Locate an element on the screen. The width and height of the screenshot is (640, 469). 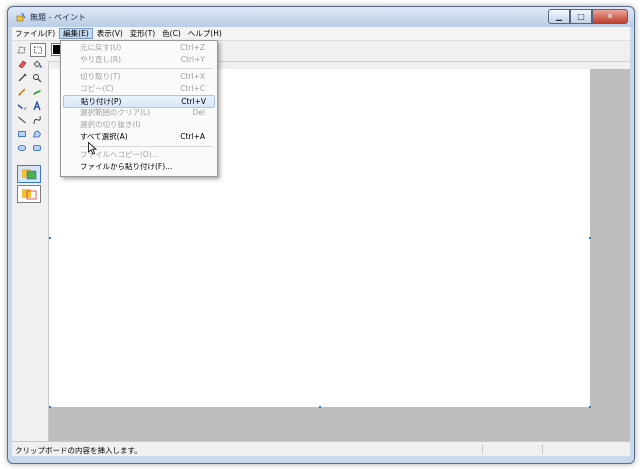
airbrush-tool is located at coordinates (22, 106).